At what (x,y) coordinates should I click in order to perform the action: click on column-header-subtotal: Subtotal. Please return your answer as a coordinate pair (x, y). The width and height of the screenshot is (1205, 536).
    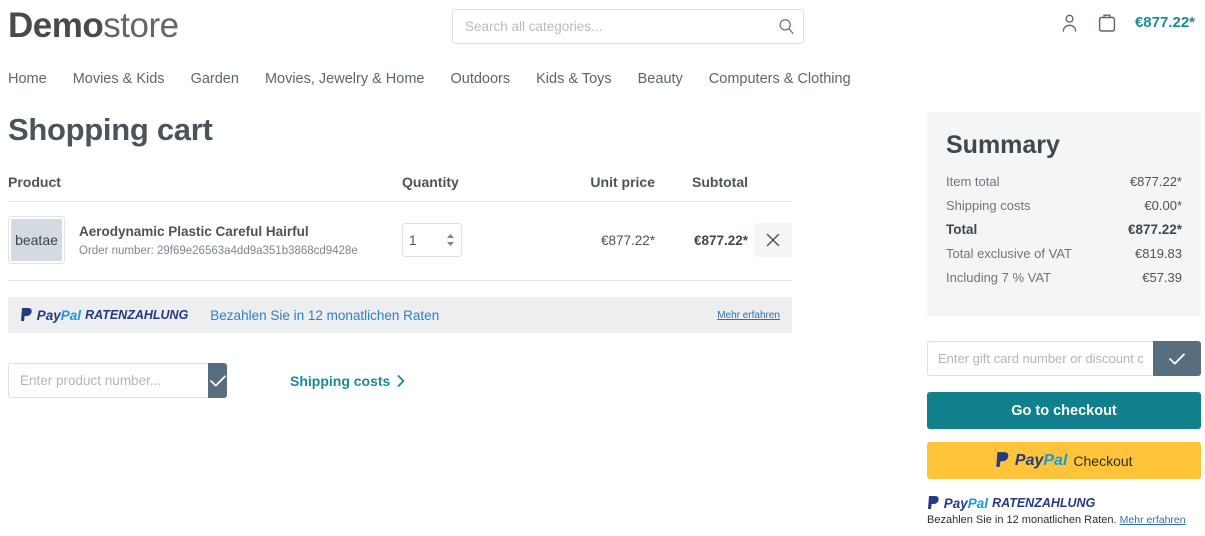
    Looking at the image, I should click on (720, 182).